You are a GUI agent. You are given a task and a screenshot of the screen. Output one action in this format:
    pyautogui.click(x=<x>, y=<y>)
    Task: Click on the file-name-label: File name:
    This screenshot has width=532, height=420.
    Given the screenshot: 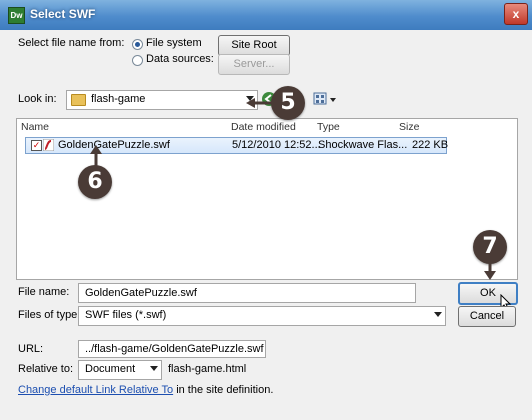 What is the action you would take?
    pyautogui.click(x=44, y=292)
    